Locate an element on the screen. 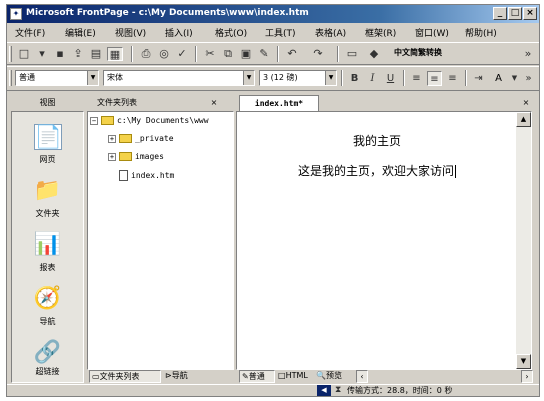  scroll-down-icon: ▼ is located at coordinates (523, 361).